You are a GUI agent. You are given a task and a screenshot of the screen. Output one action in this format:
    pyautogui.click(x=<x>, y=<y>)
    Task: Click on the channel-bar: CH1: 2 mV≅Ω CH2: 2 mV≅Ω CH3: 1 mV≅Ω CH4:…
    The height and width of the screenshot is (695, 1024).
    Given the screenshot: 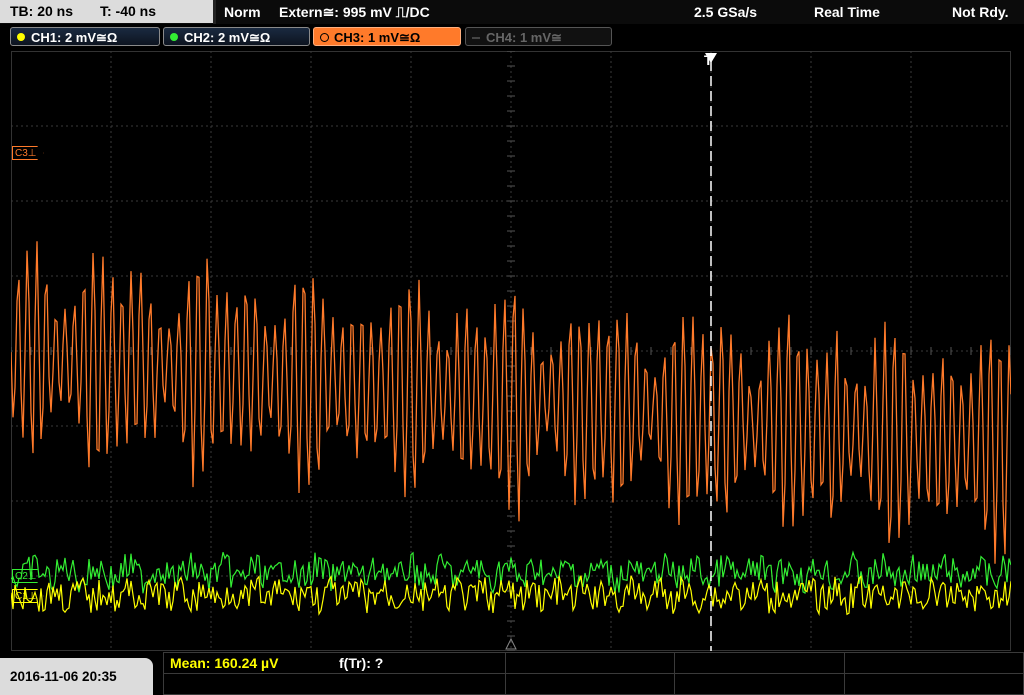 What is the action you would take?
    pyautogui.click(x=512, y=37)
    